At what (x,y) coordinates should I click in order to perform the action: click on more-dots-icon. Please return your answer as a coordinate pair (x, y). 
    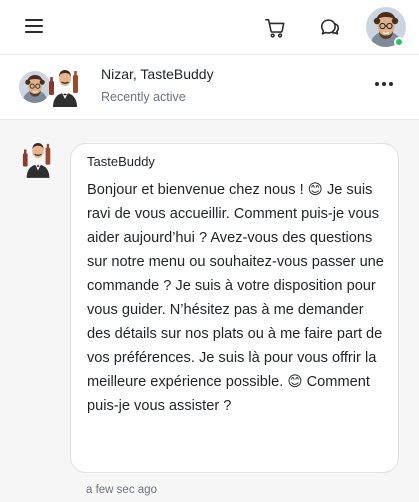
    Looking at the image, I should click on (385, 85).